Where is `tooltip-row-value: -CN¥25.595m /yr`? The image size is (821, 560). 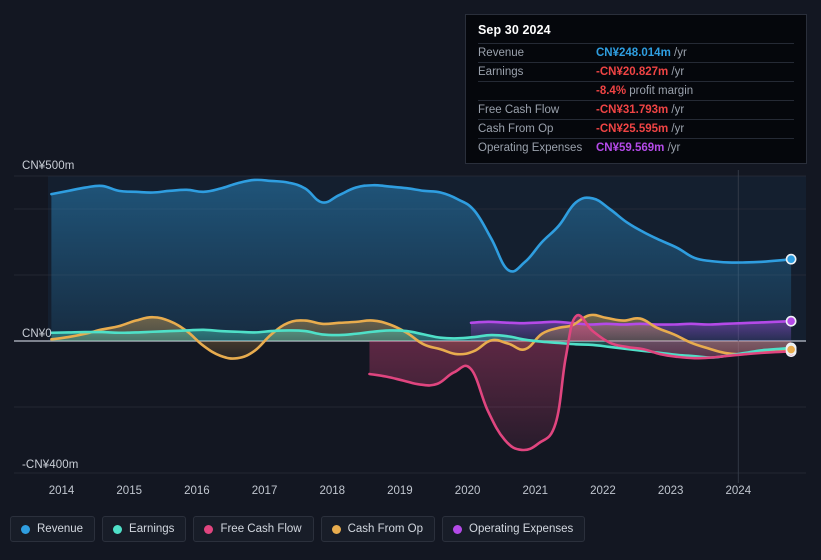
tooltip-row-value: -CN¥25.595m /yr is located at coordinates (640, 129).